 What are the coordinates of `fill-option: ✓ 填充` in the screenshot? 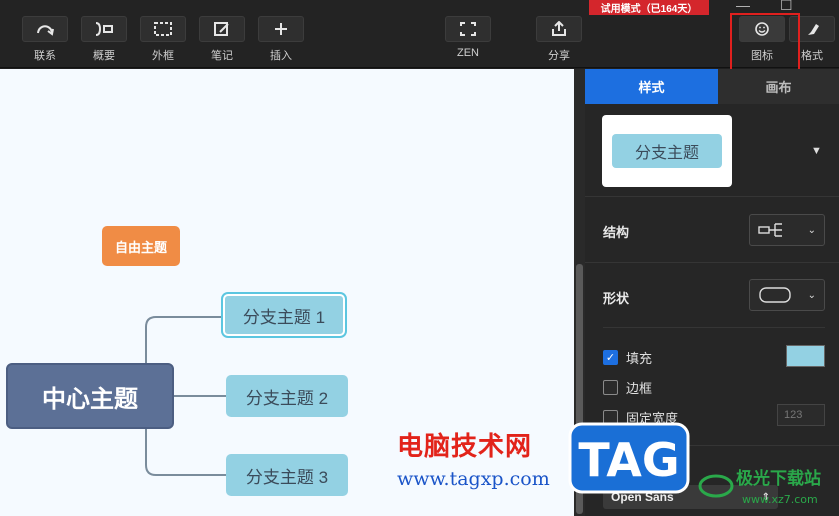 It's located at (627, 357).